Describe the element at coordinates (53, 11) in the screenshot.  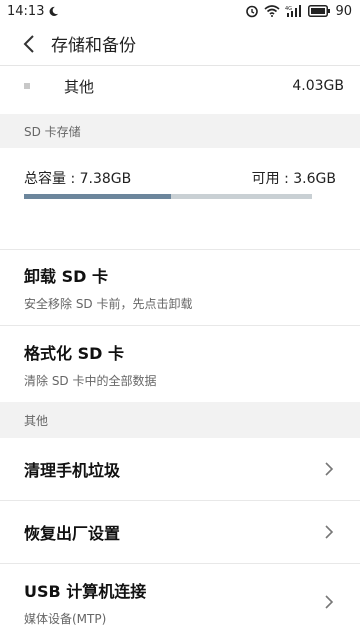
I see `moon-icon` at that location.